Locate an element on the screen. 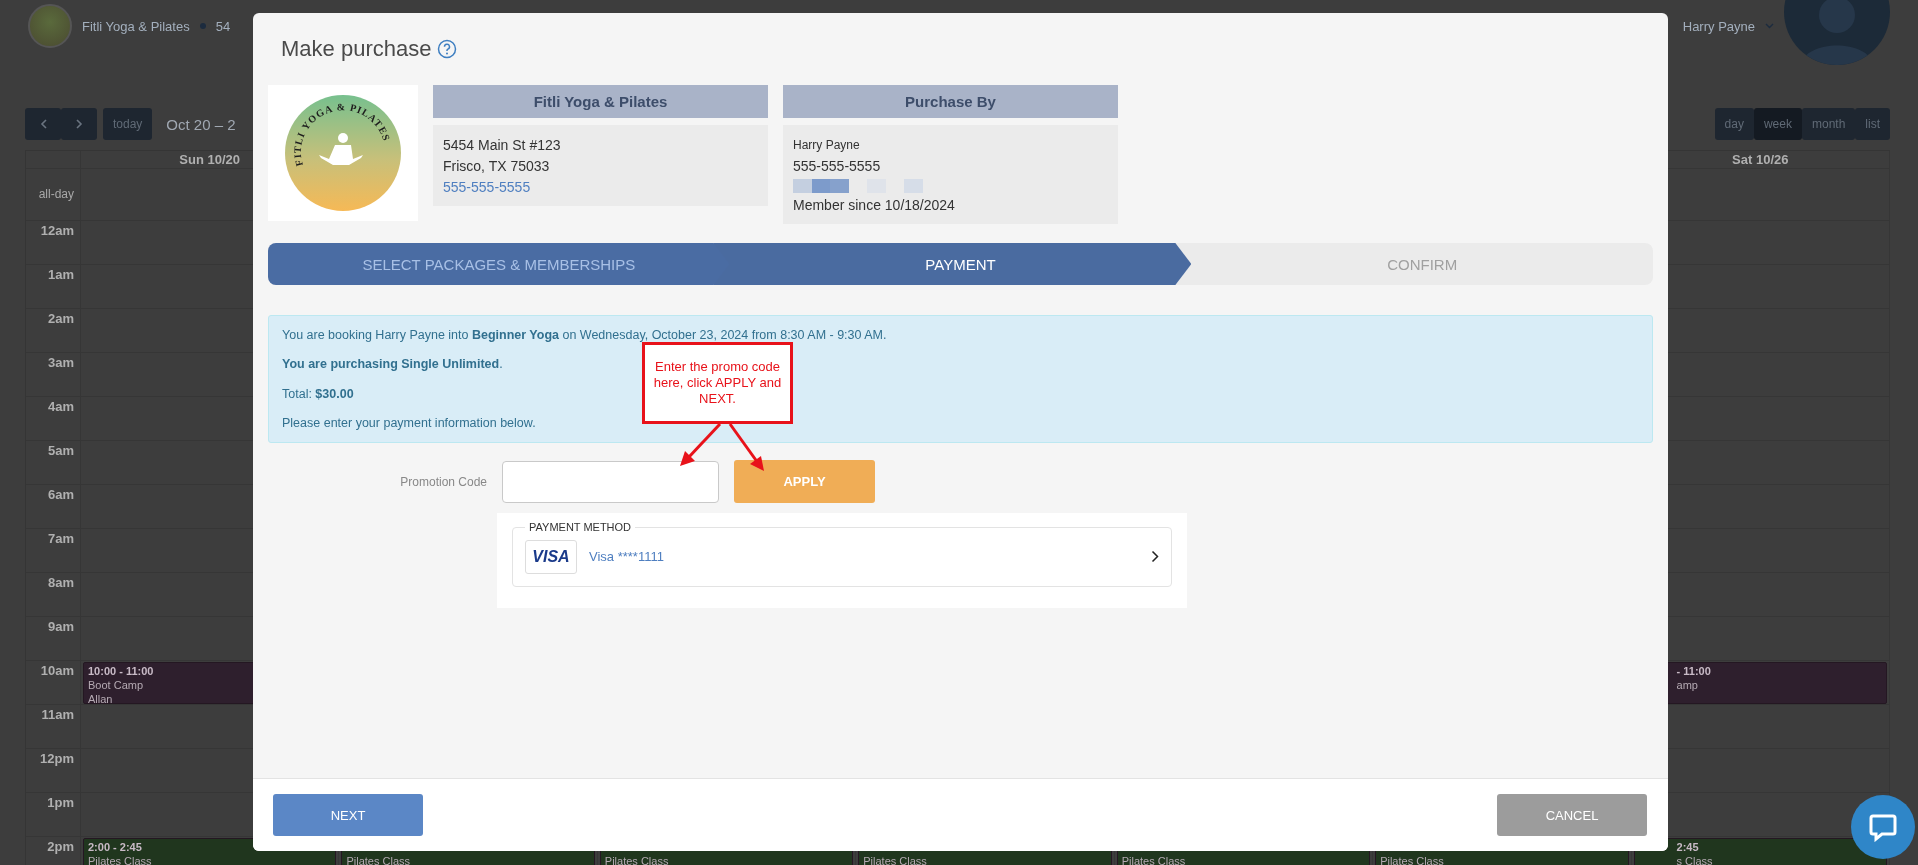 Image resolution: width=1918 pixels, height=865 pixels. day-header: Sat 10/26 is located at coordinates (1760, 160).